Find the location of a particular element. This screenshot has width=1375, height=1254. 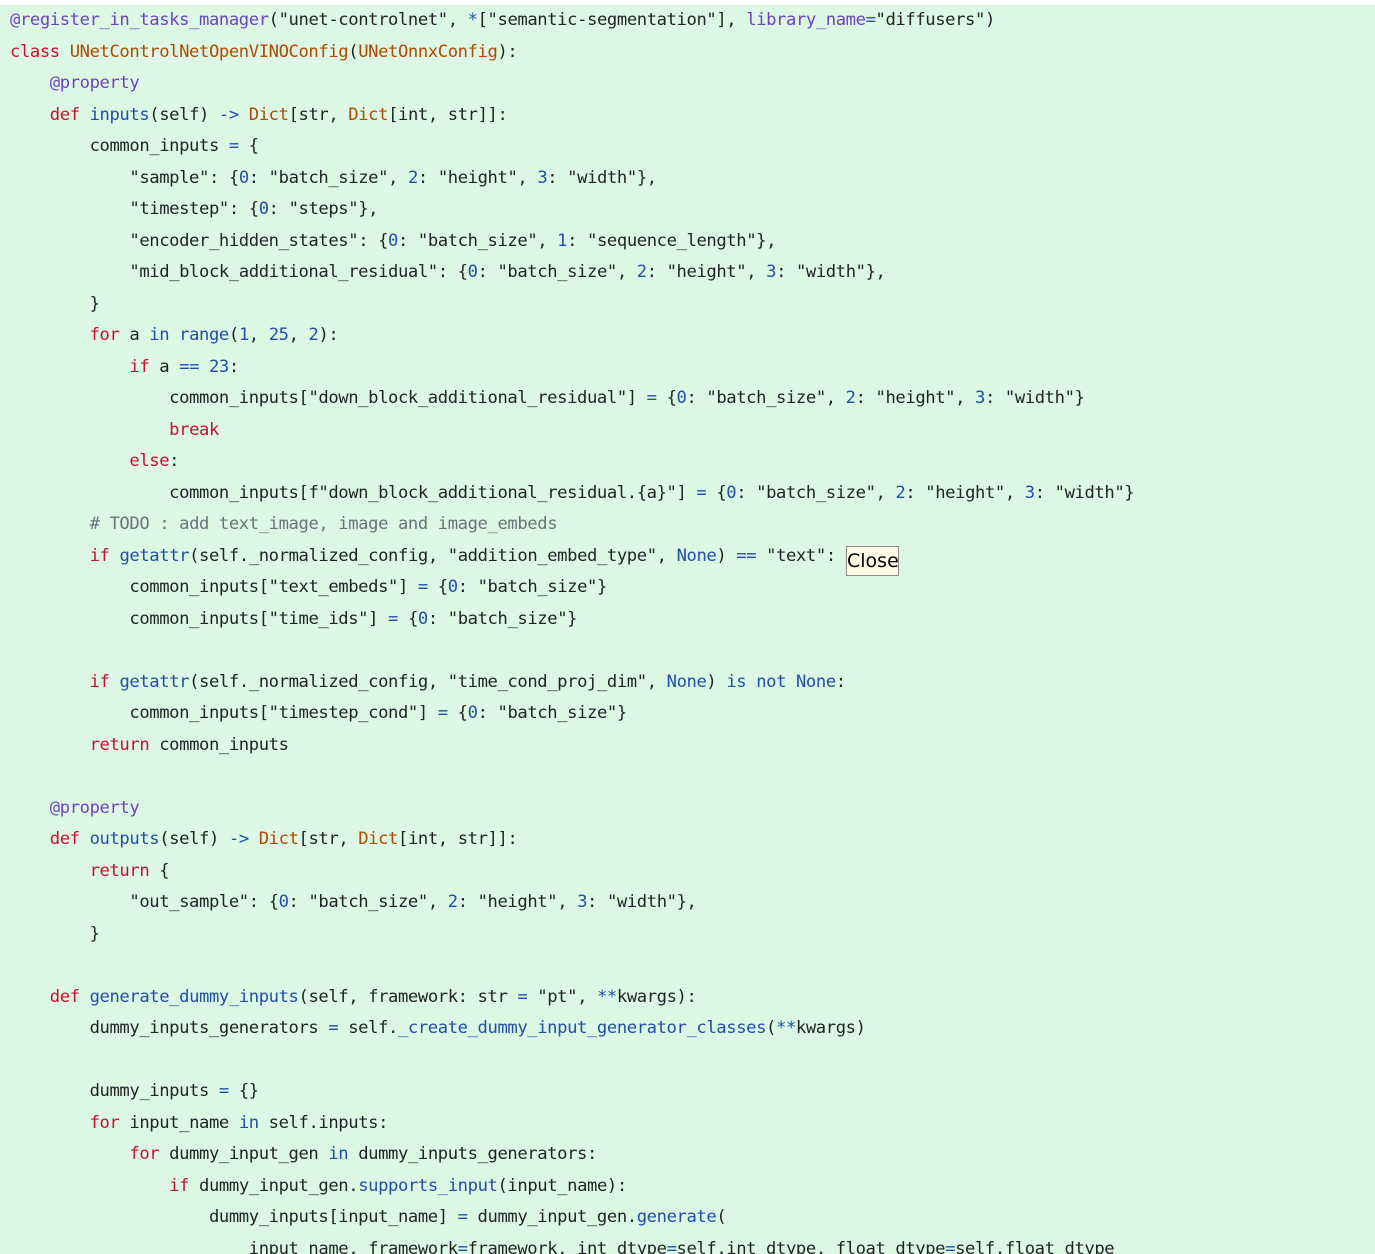

code-token: -> is located at coordinates (238, 839).